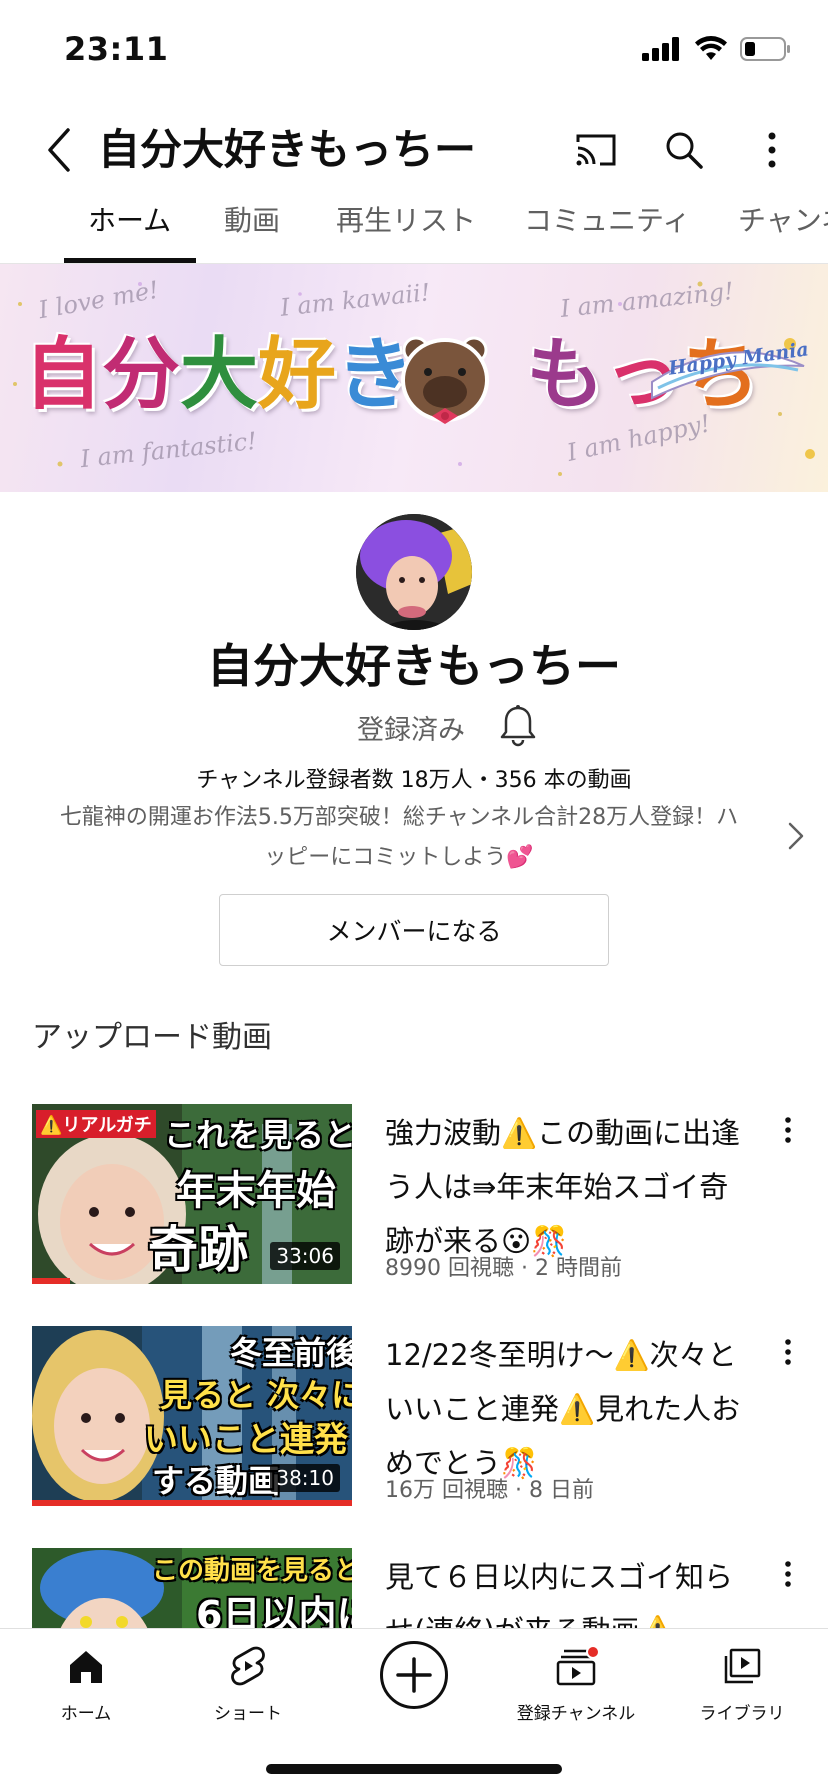  I want to click on chevron-left-icon, so click(59, 150).